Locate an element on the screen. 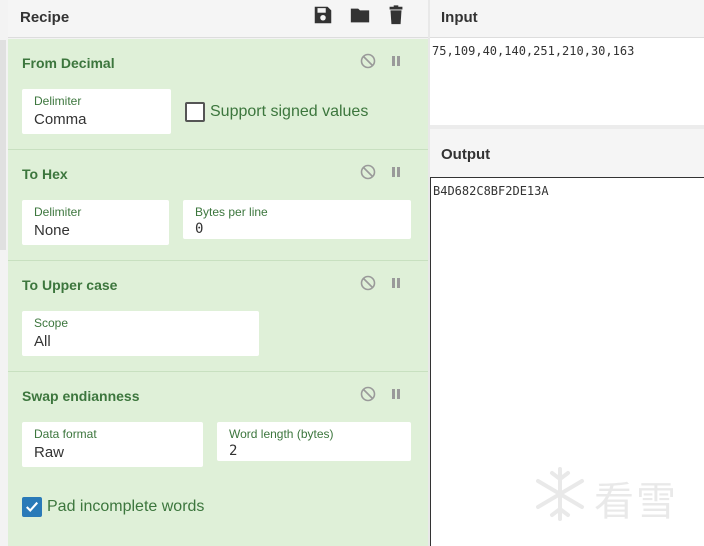 The height and width of the screenshot is (546, 704). delimiter-select: Delimiter Comma is located at coordinates (96, 111).